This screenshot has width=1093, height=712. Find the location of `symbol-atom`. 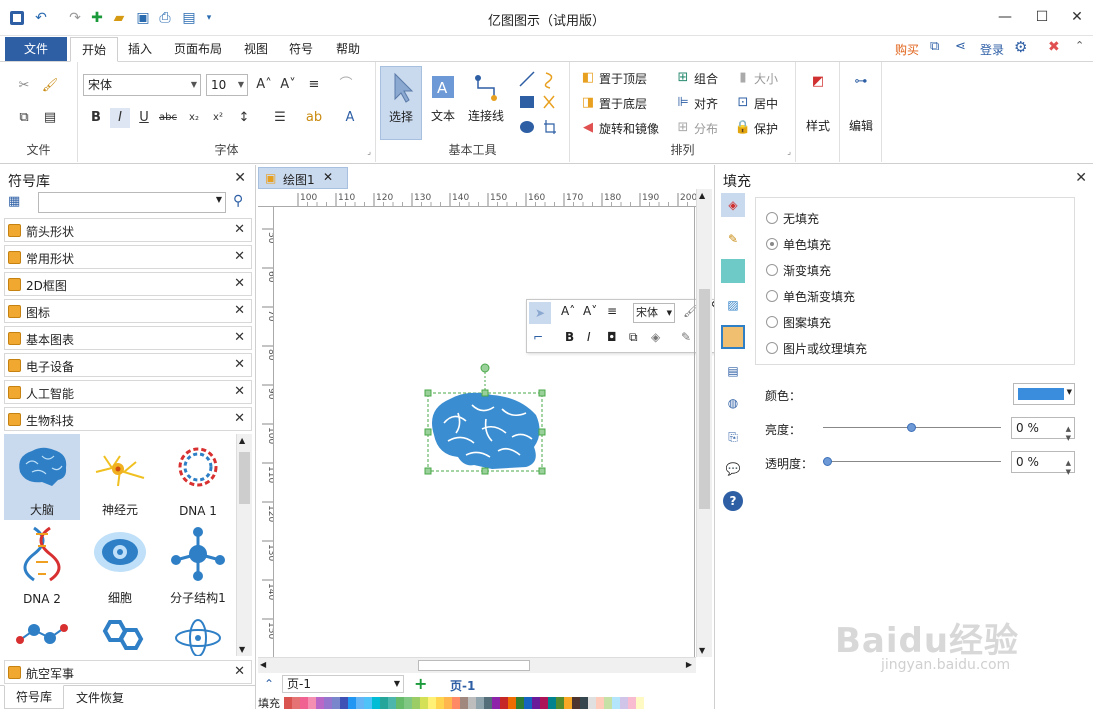

symbol-atom is located at coordinates (198, 634).